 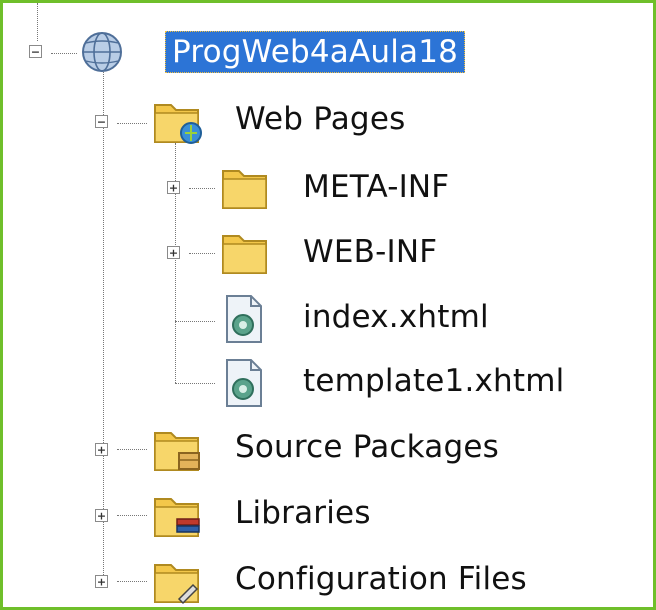 I want to click on source-packages-label: Source Packages, so click(x=367, y=447).